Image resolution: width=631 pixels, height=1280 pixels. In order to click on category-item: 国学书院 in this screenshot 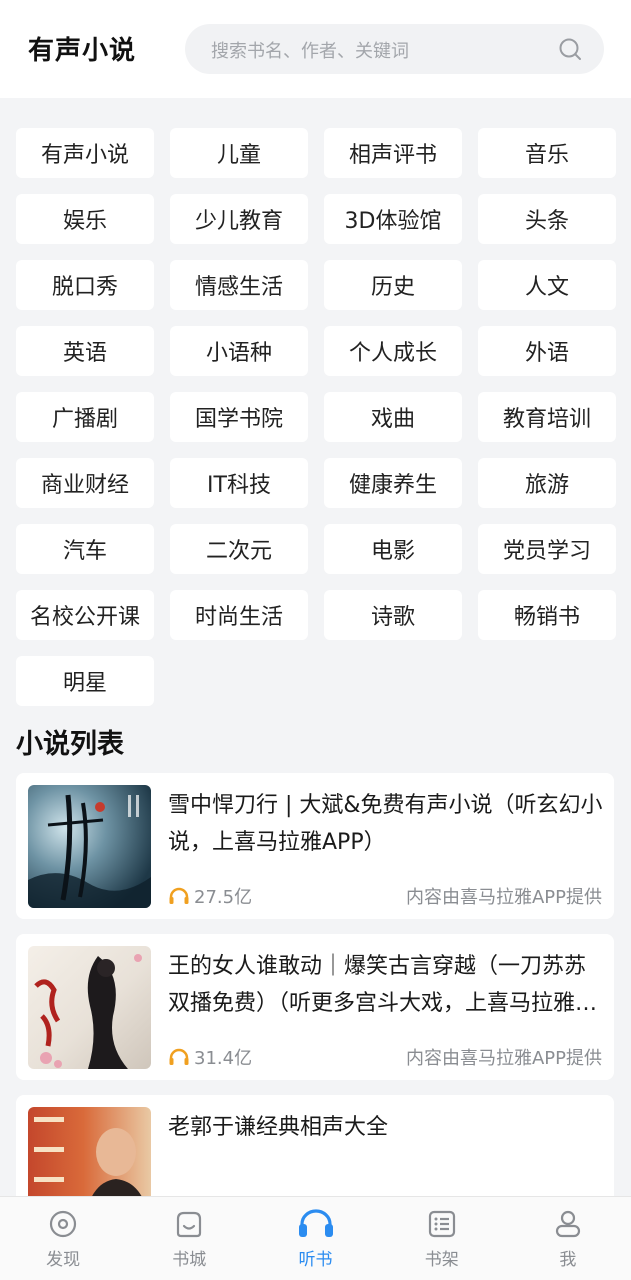, I will do `click(239, 417)`.